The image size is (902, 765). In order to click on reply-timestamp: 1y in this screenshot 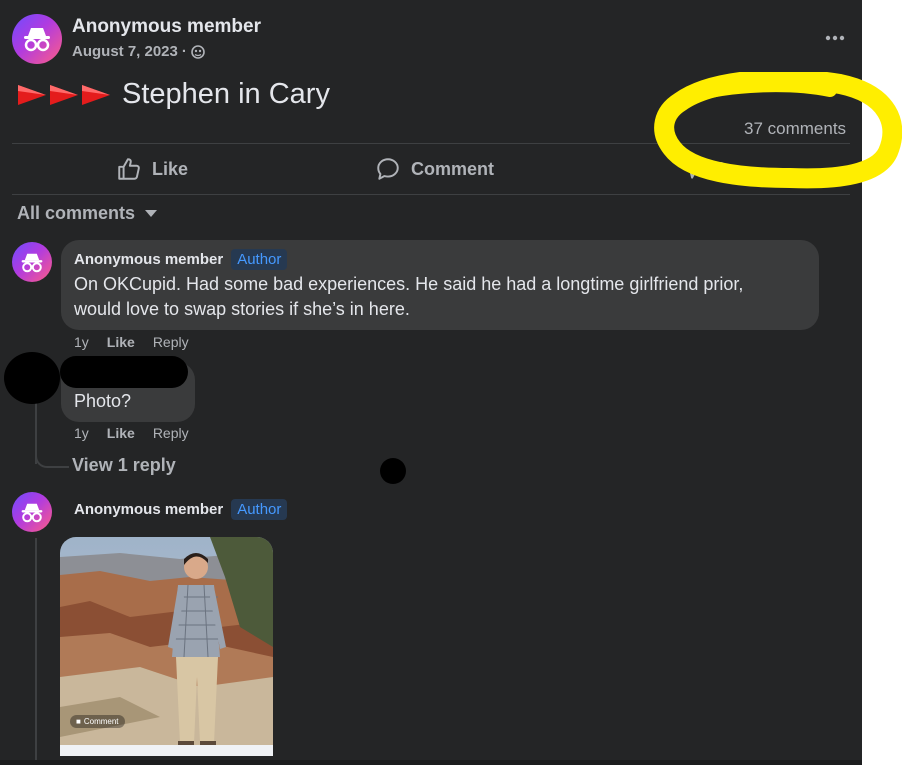, I will do `click(81, 433)`.